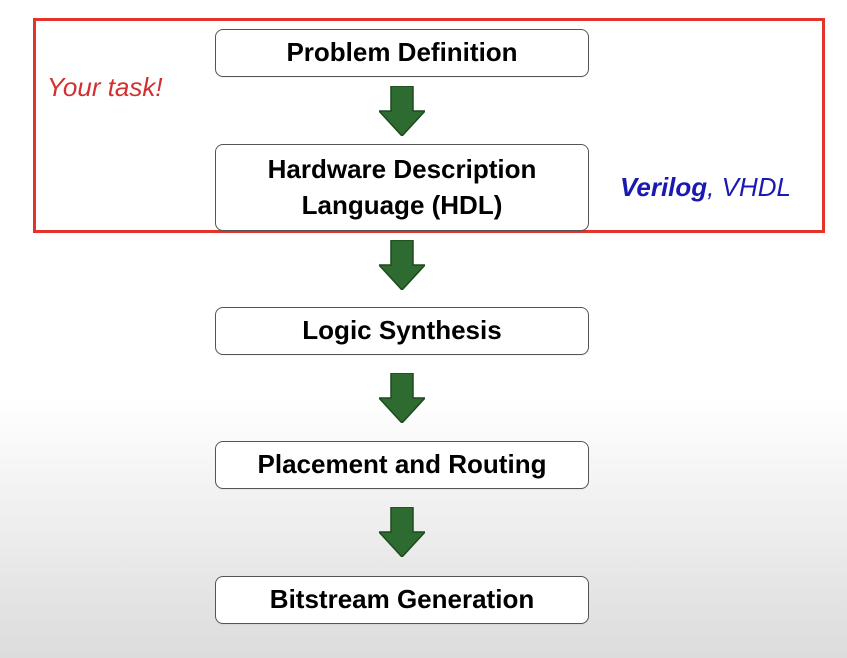 The height and width of the screenshot is (658, 847). Describe the element at coordinates (752, 187) in the screenshot. I see `language-secondary: VHDL` at that location.